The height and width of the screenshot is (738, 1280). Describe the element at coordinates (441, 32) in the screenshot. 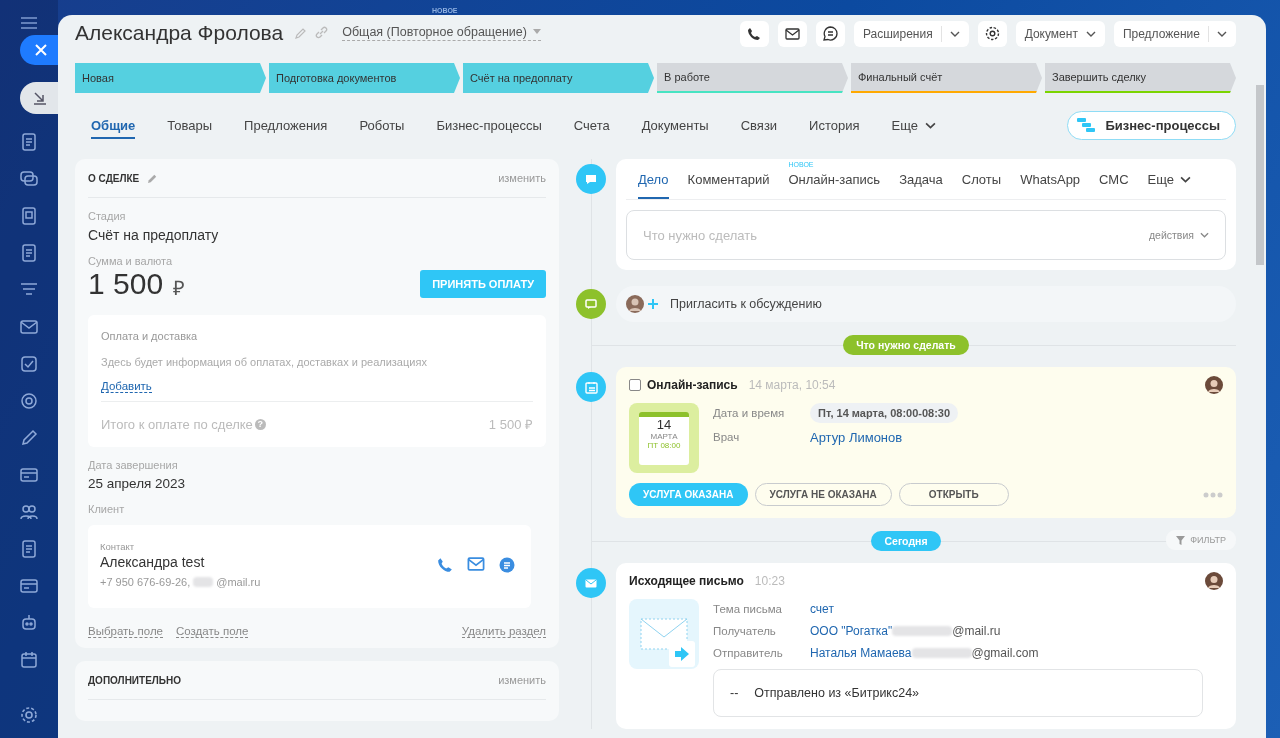

I see `category-dropdown: Общая (Повторное обращение)` at that location.